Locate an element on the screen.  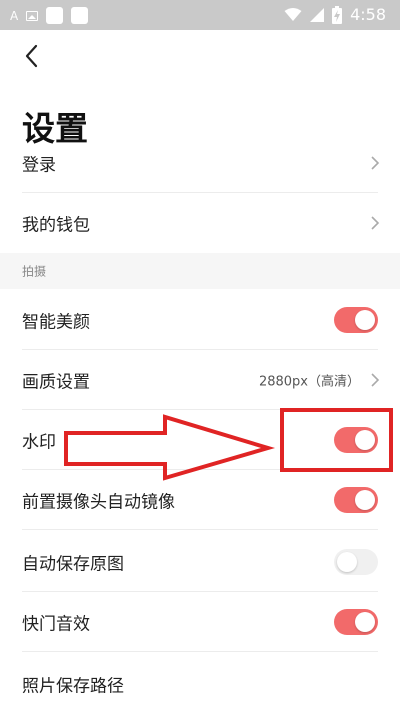
smart-beauty-toggle is located at coordinates (356, 320).